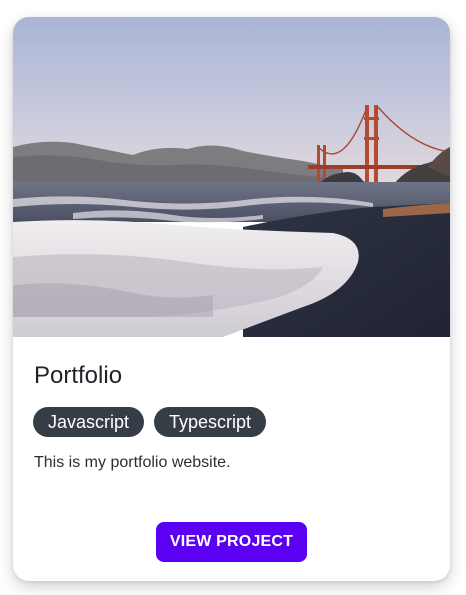 This screenshot has height=595, width=466. Describe the element at coordinates (89, 422) in the screenshot. I see `tag-javascript: Javascript` at that location.